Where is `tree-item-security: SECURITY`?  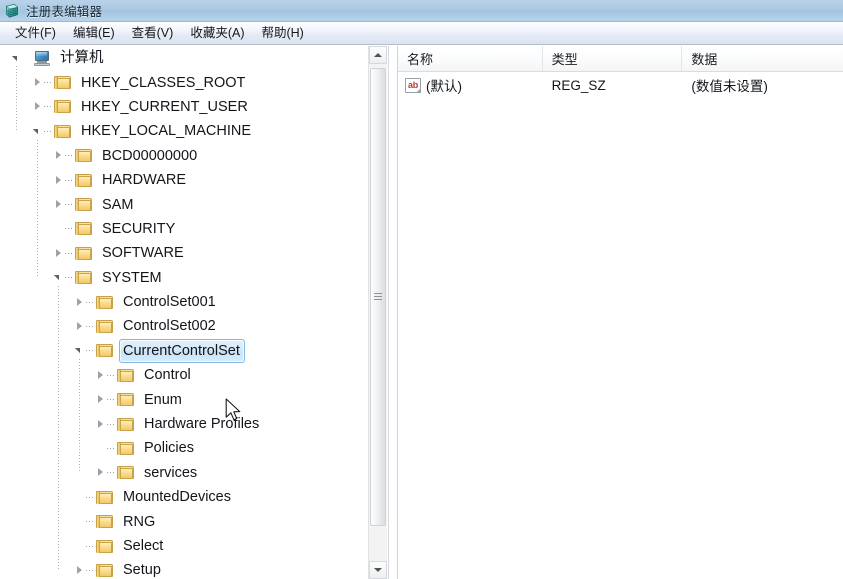 tree-item-security: SECURITY is located at coordinates (184, 229).